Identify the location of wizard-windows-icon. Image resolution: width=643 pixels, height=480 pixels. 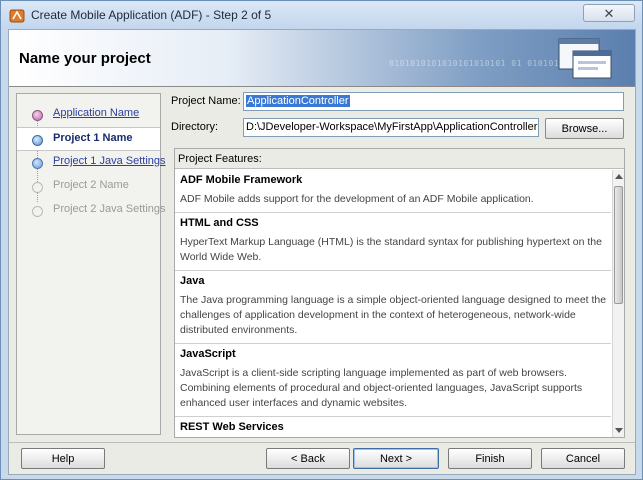
(585, 58).